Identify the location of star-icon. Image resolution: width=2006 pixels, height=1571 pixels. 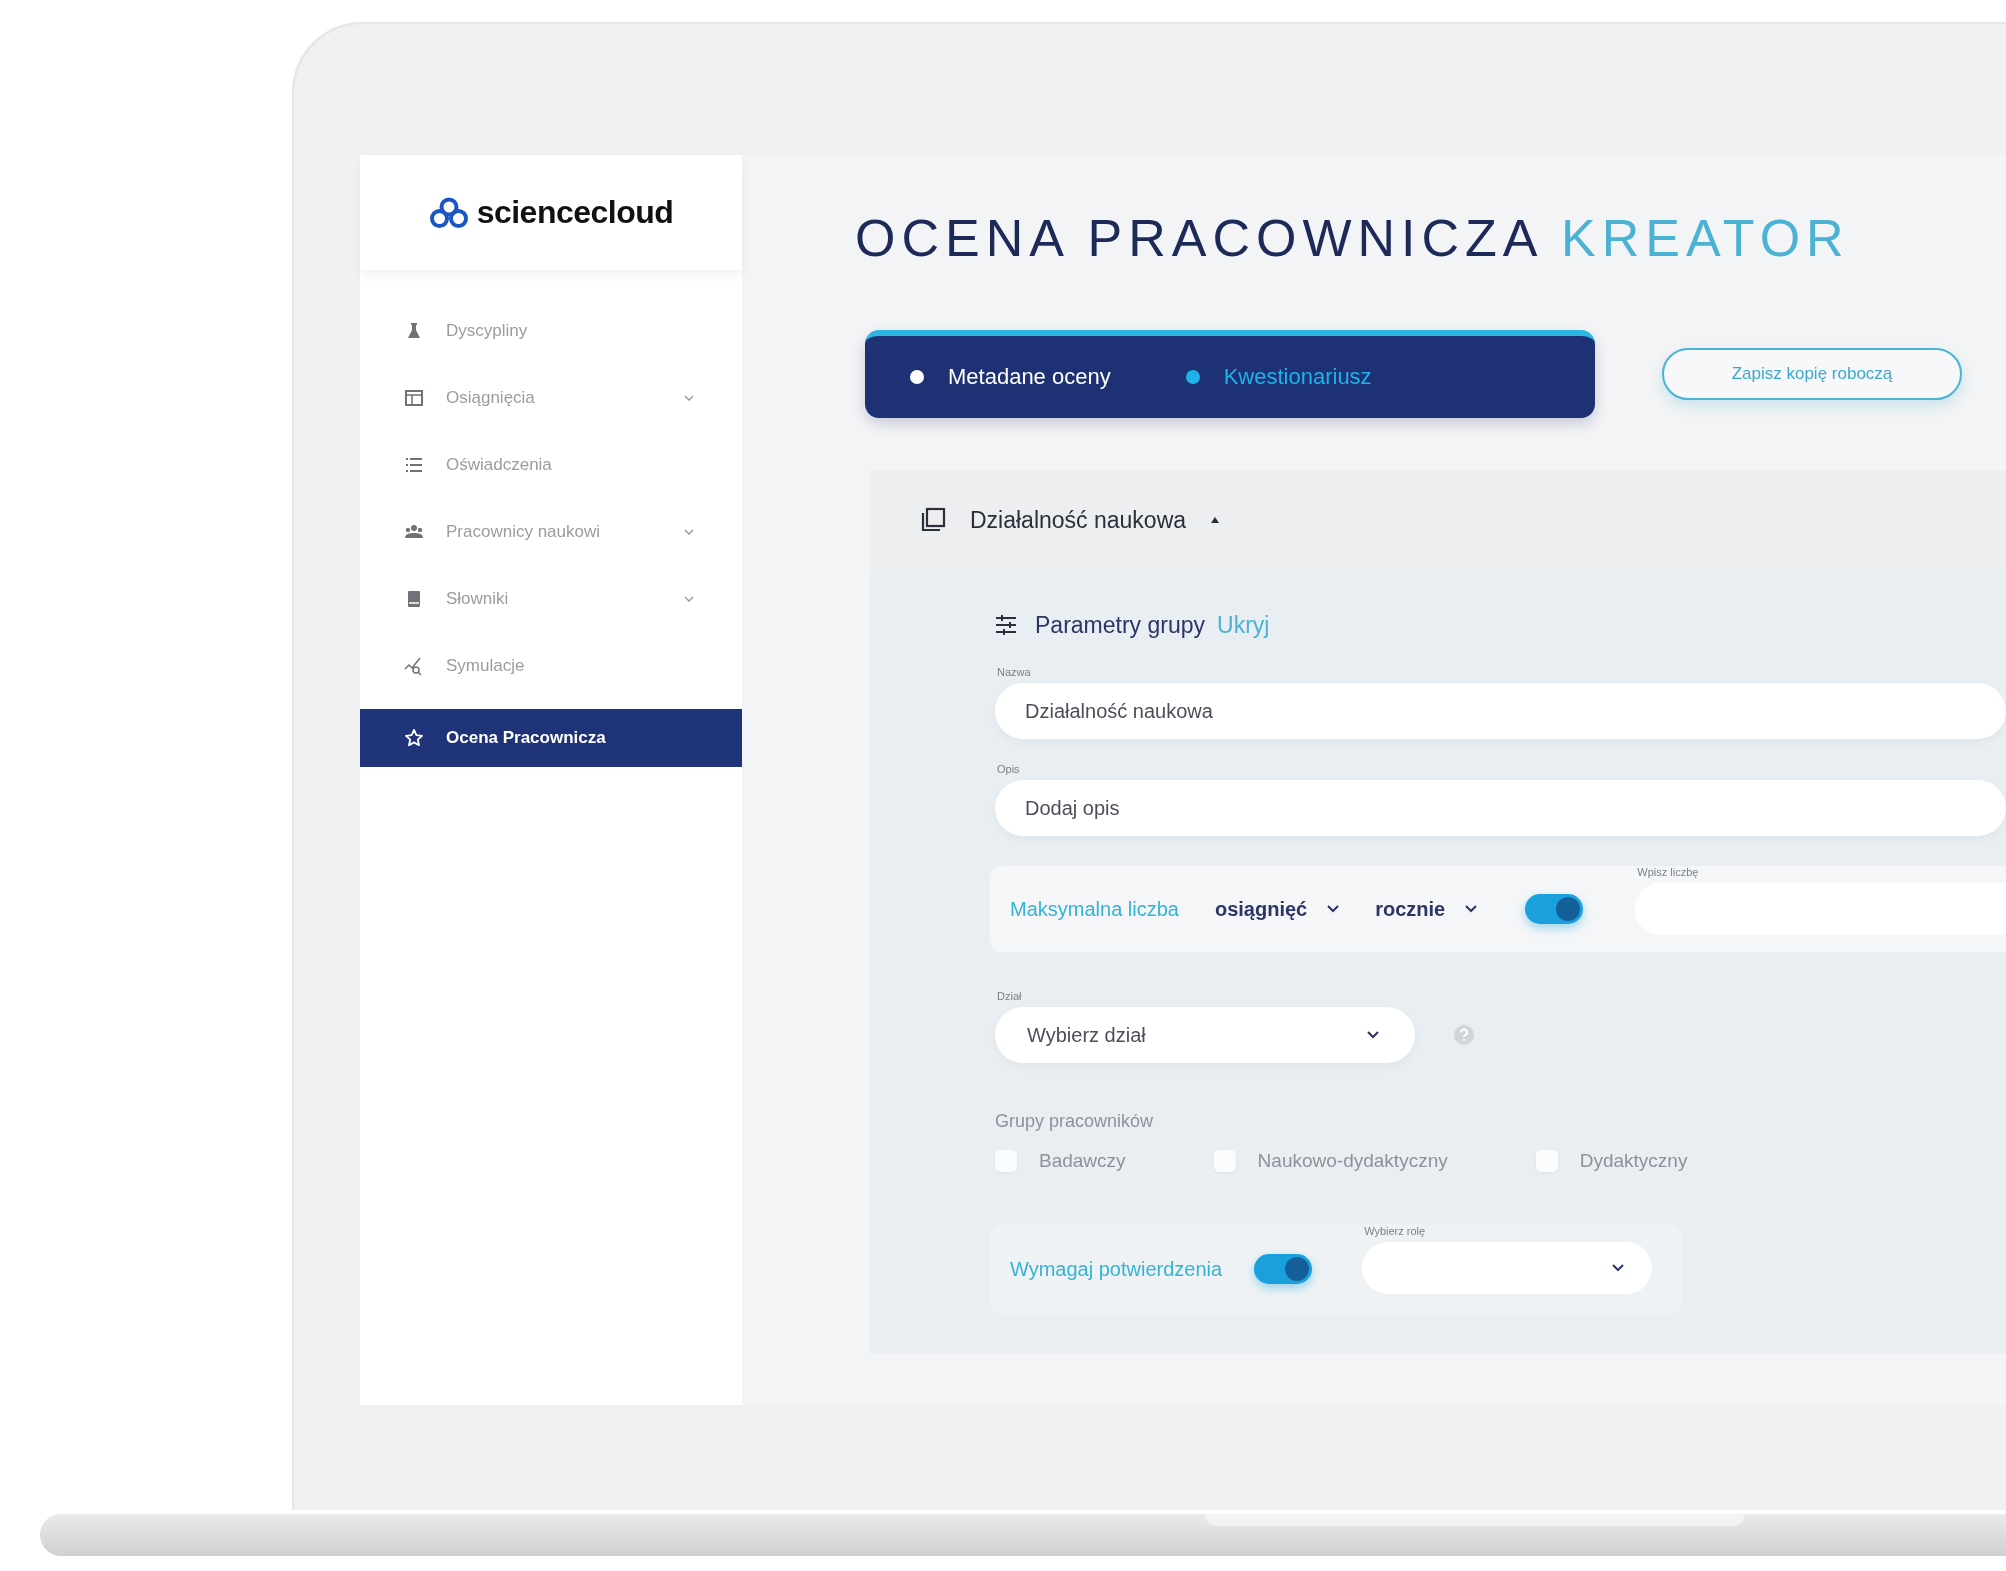
(414, 738).